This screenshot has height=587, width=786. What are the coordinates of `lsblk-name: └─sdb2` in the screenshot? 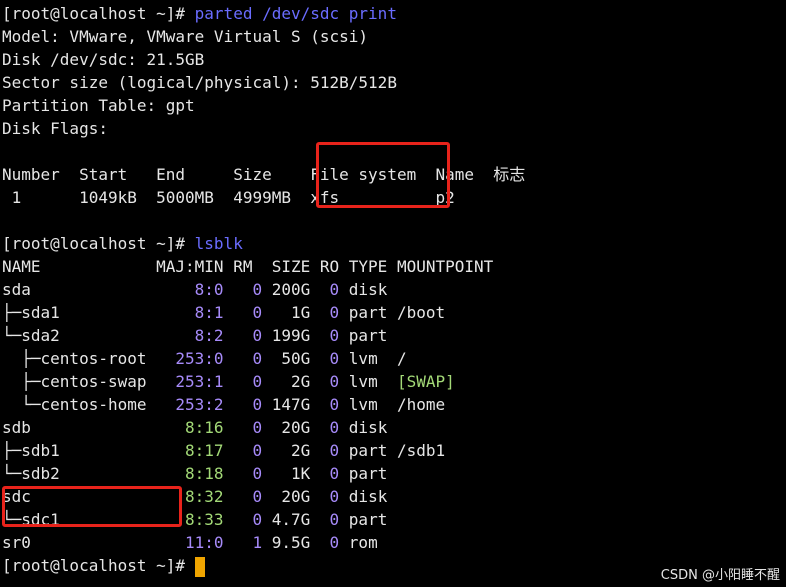 It's located at (79, 473).